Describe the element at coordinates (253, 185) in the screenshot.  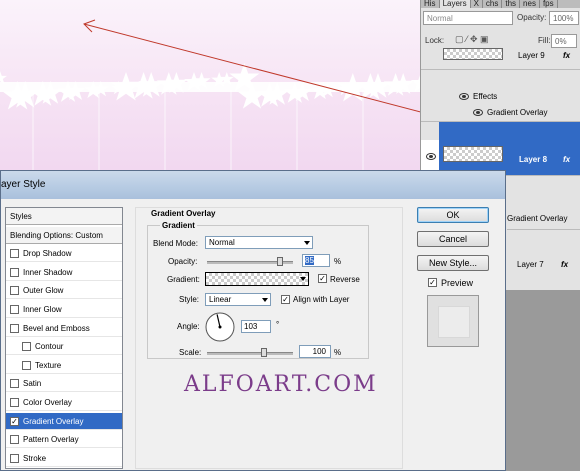
I see `dialog-titlebar: ayer Style` at that location.